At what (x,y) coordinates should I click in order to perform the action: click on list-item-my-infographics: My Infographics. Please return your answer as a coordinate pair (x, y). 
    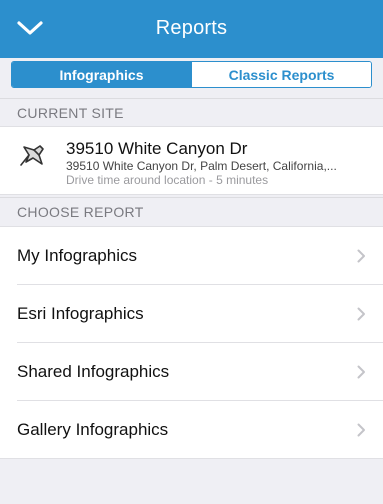
    Looking at the image, I should click on (191, 256).